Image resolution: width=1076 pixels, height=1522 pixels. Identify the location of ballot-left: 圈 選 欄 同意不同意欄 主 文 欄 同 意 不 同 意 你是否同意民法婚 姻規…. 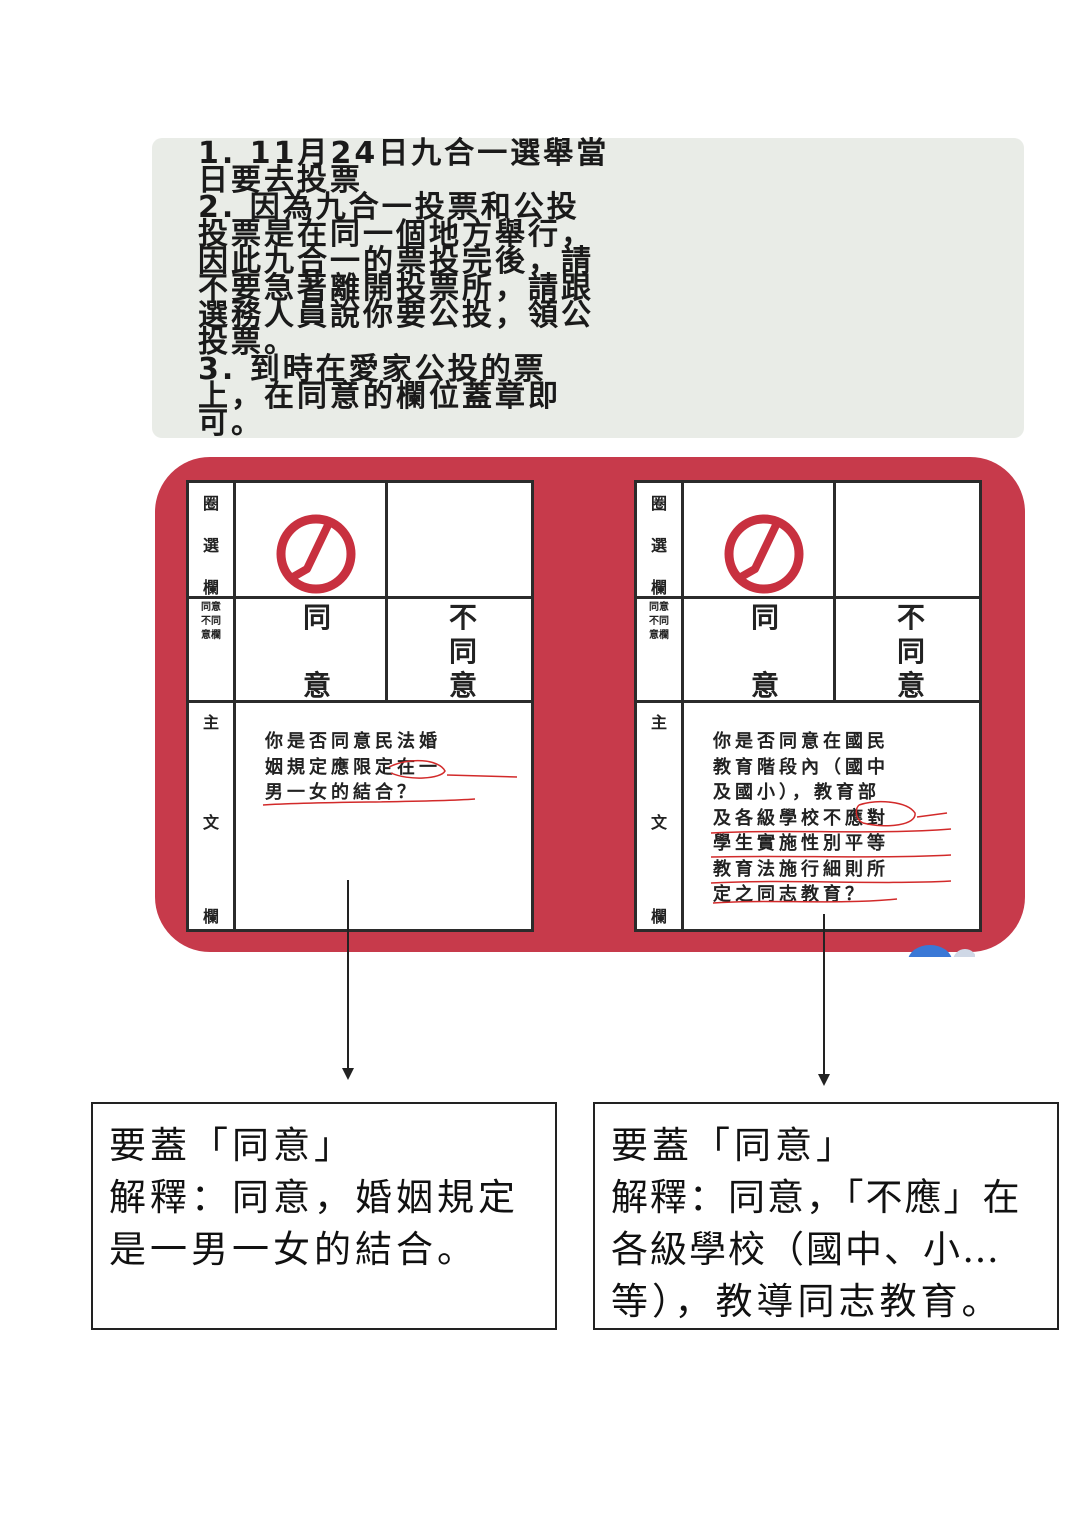
(360, 706).